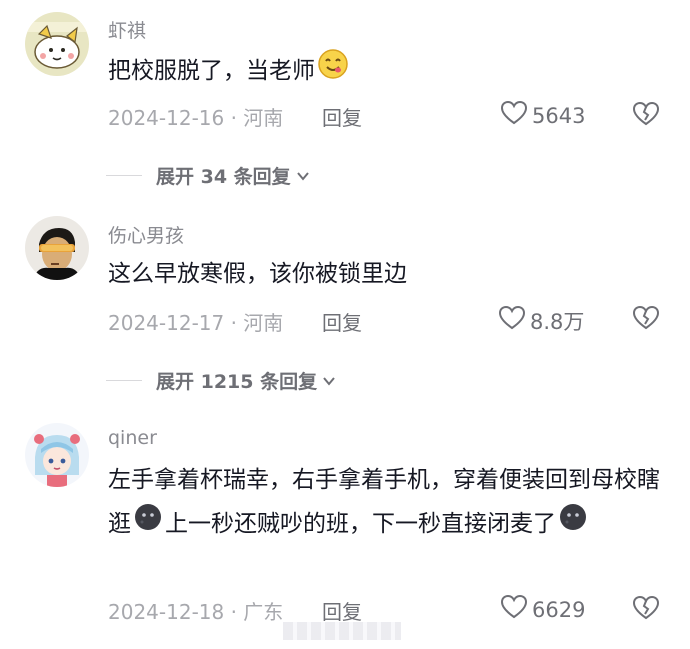 The image size is (690, 649). Describe the element at coordinates (132, 438) in the screenshot. I see `username: qiner` at that location.